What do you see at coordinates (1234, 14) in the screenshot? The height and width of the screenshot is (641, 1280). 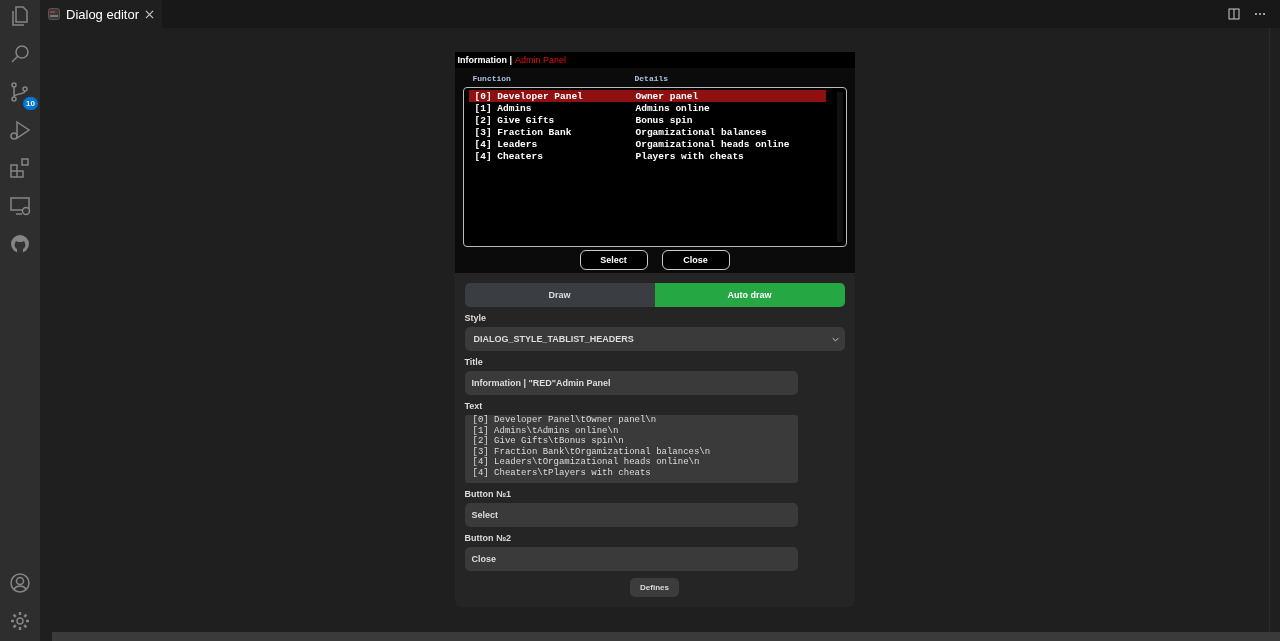 I see `split-editor-icon` at bounding box center [1234, 14].